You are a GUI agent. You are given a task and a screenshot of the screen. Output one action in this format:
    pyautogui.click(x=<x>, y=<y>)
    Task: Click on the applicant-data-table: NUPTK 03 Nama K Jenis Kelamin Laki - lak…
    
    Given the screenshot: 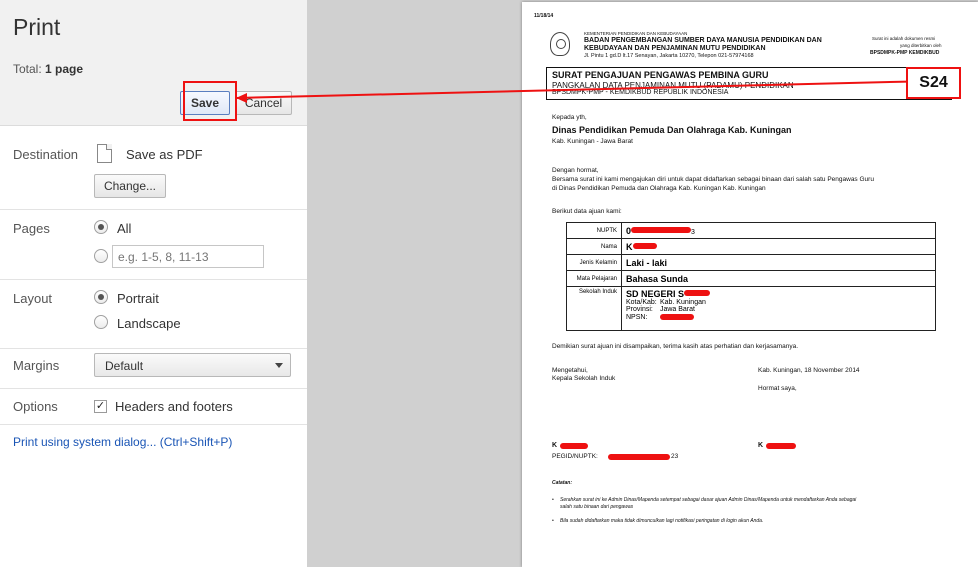 What is the action you would take?
    pyautogui.click(x=751, y=276)
    